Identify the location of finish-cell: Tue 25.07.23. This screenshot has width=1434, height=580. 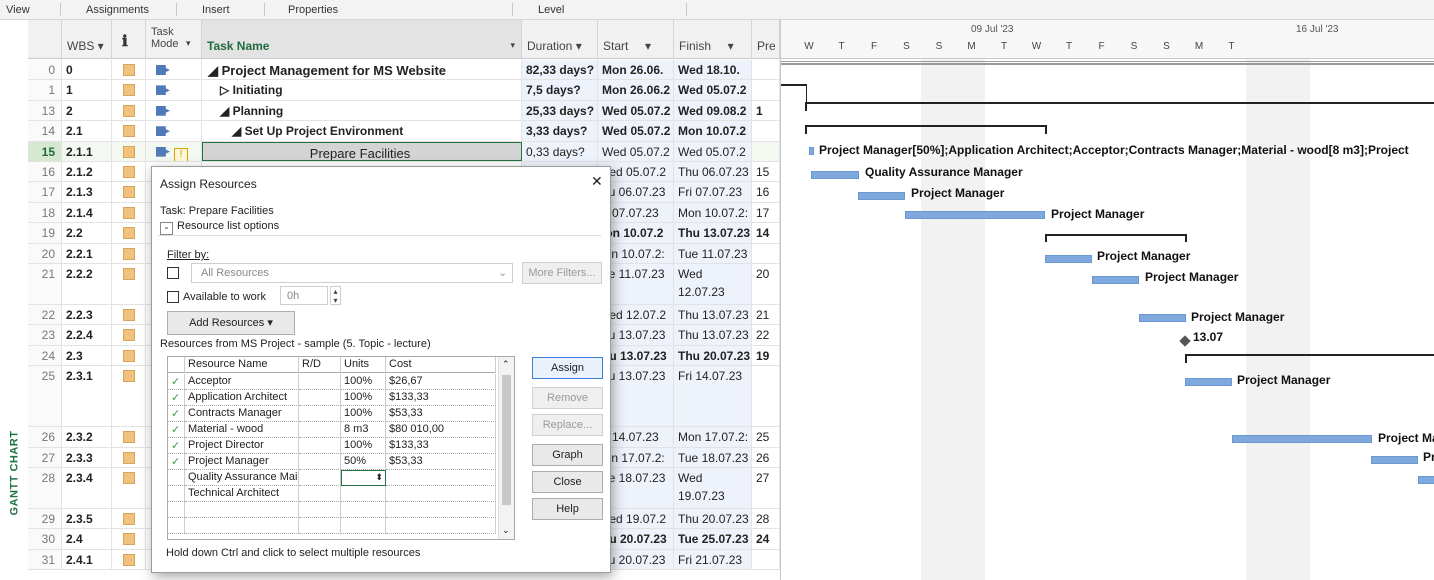
(713, 539).